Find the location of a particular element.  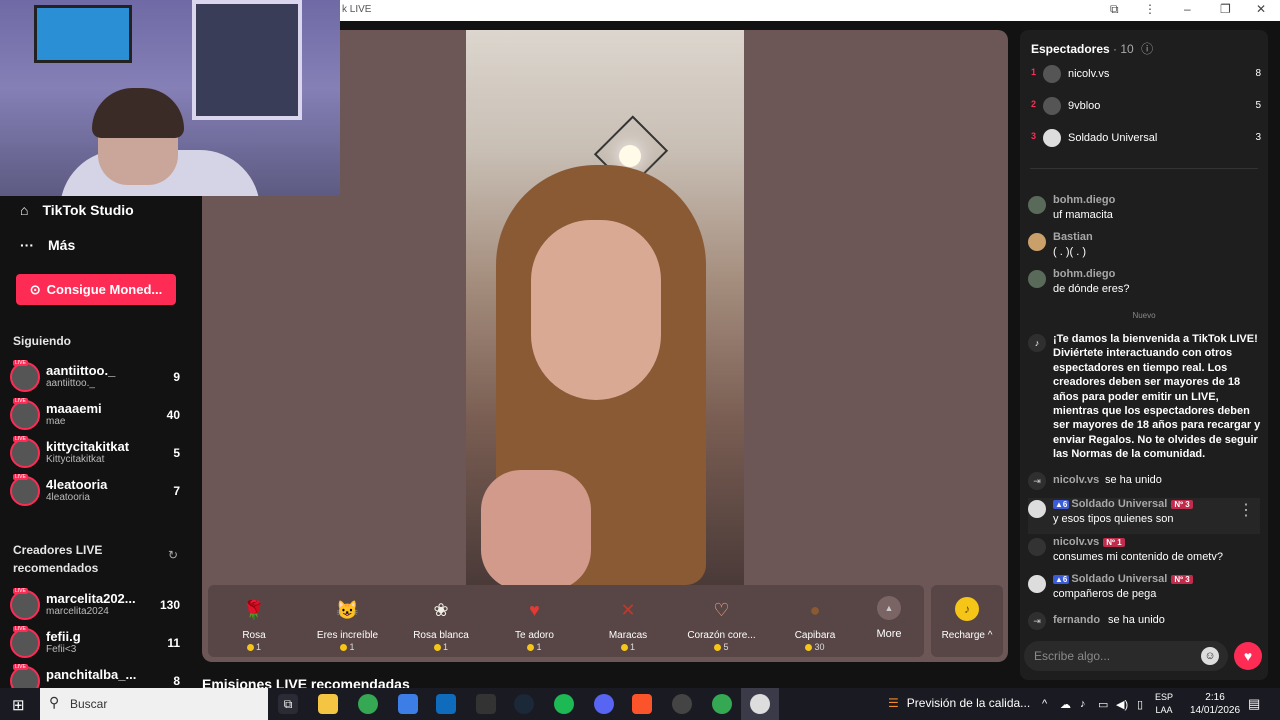

like-heart-button: ♥ is located at coordinates (1248, 656).